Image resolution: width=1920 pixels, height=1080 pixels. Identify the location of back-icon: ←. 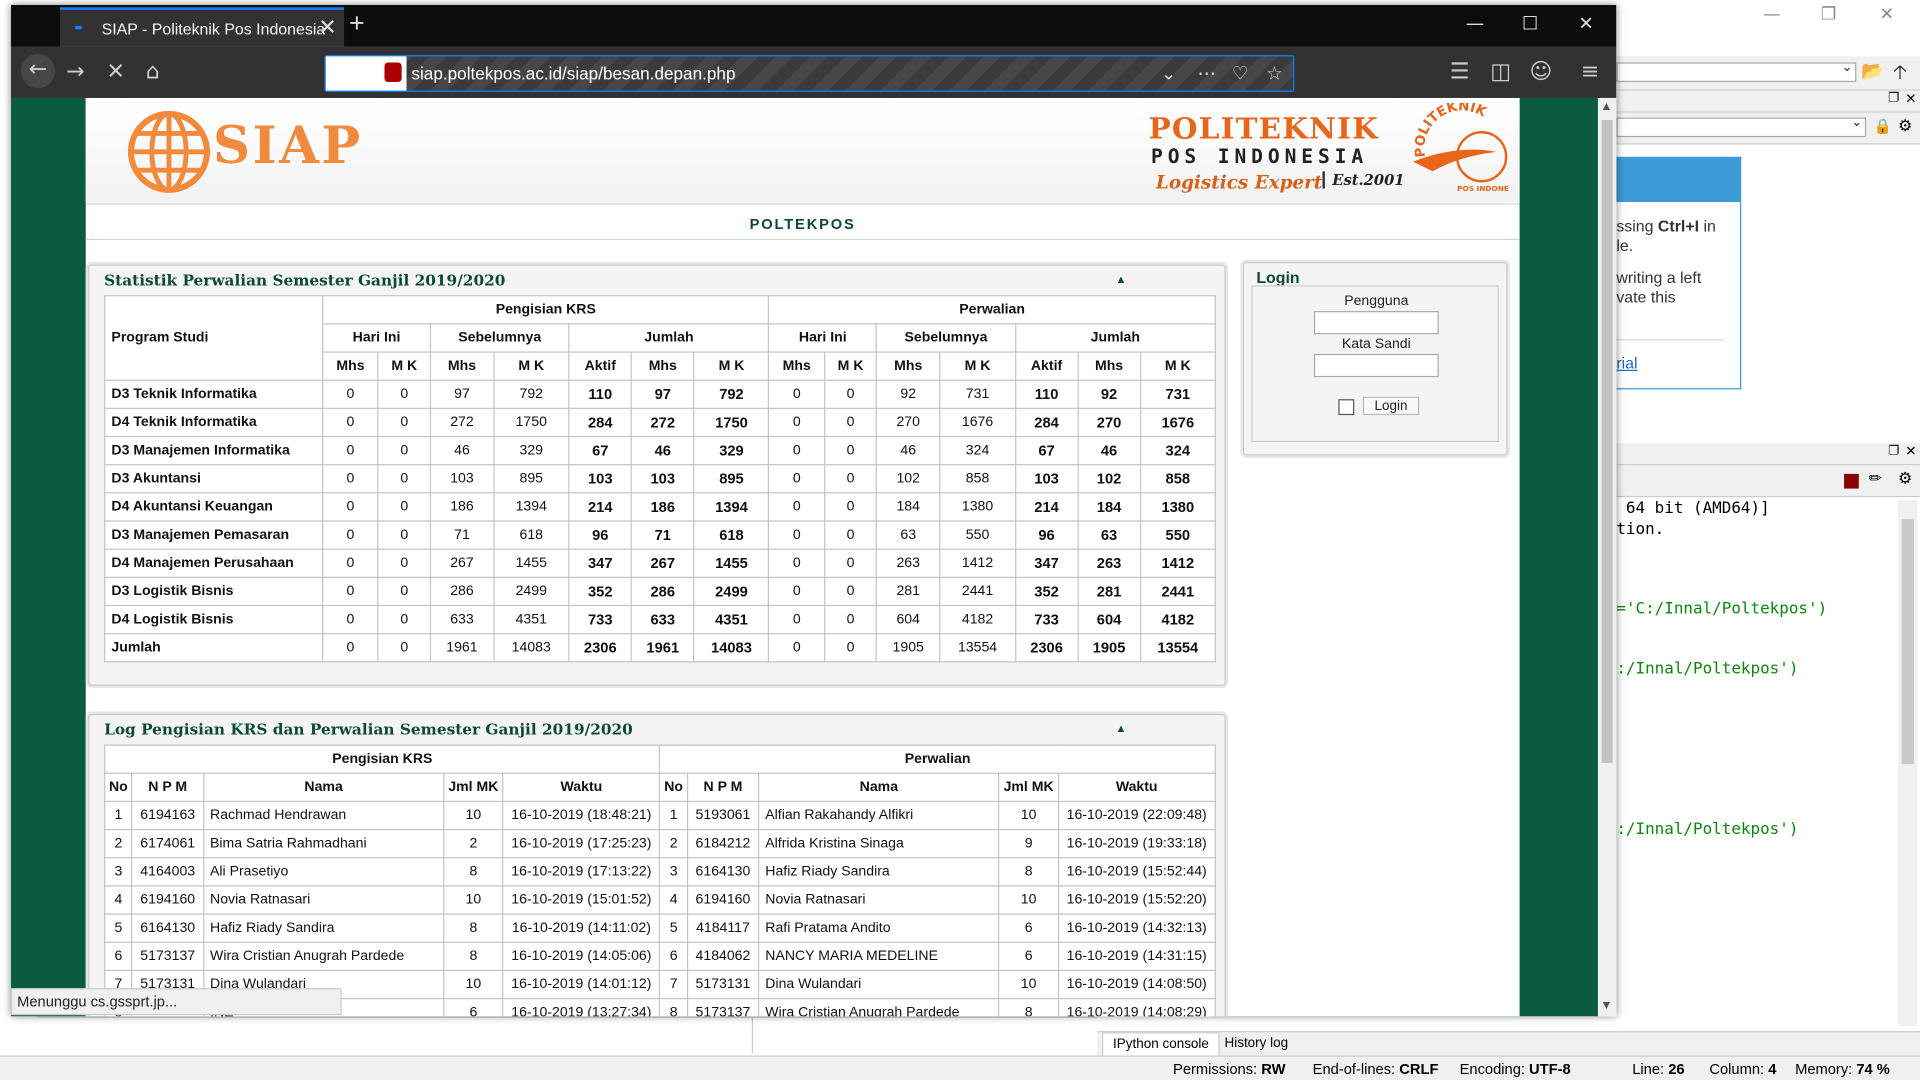
(38, 71).